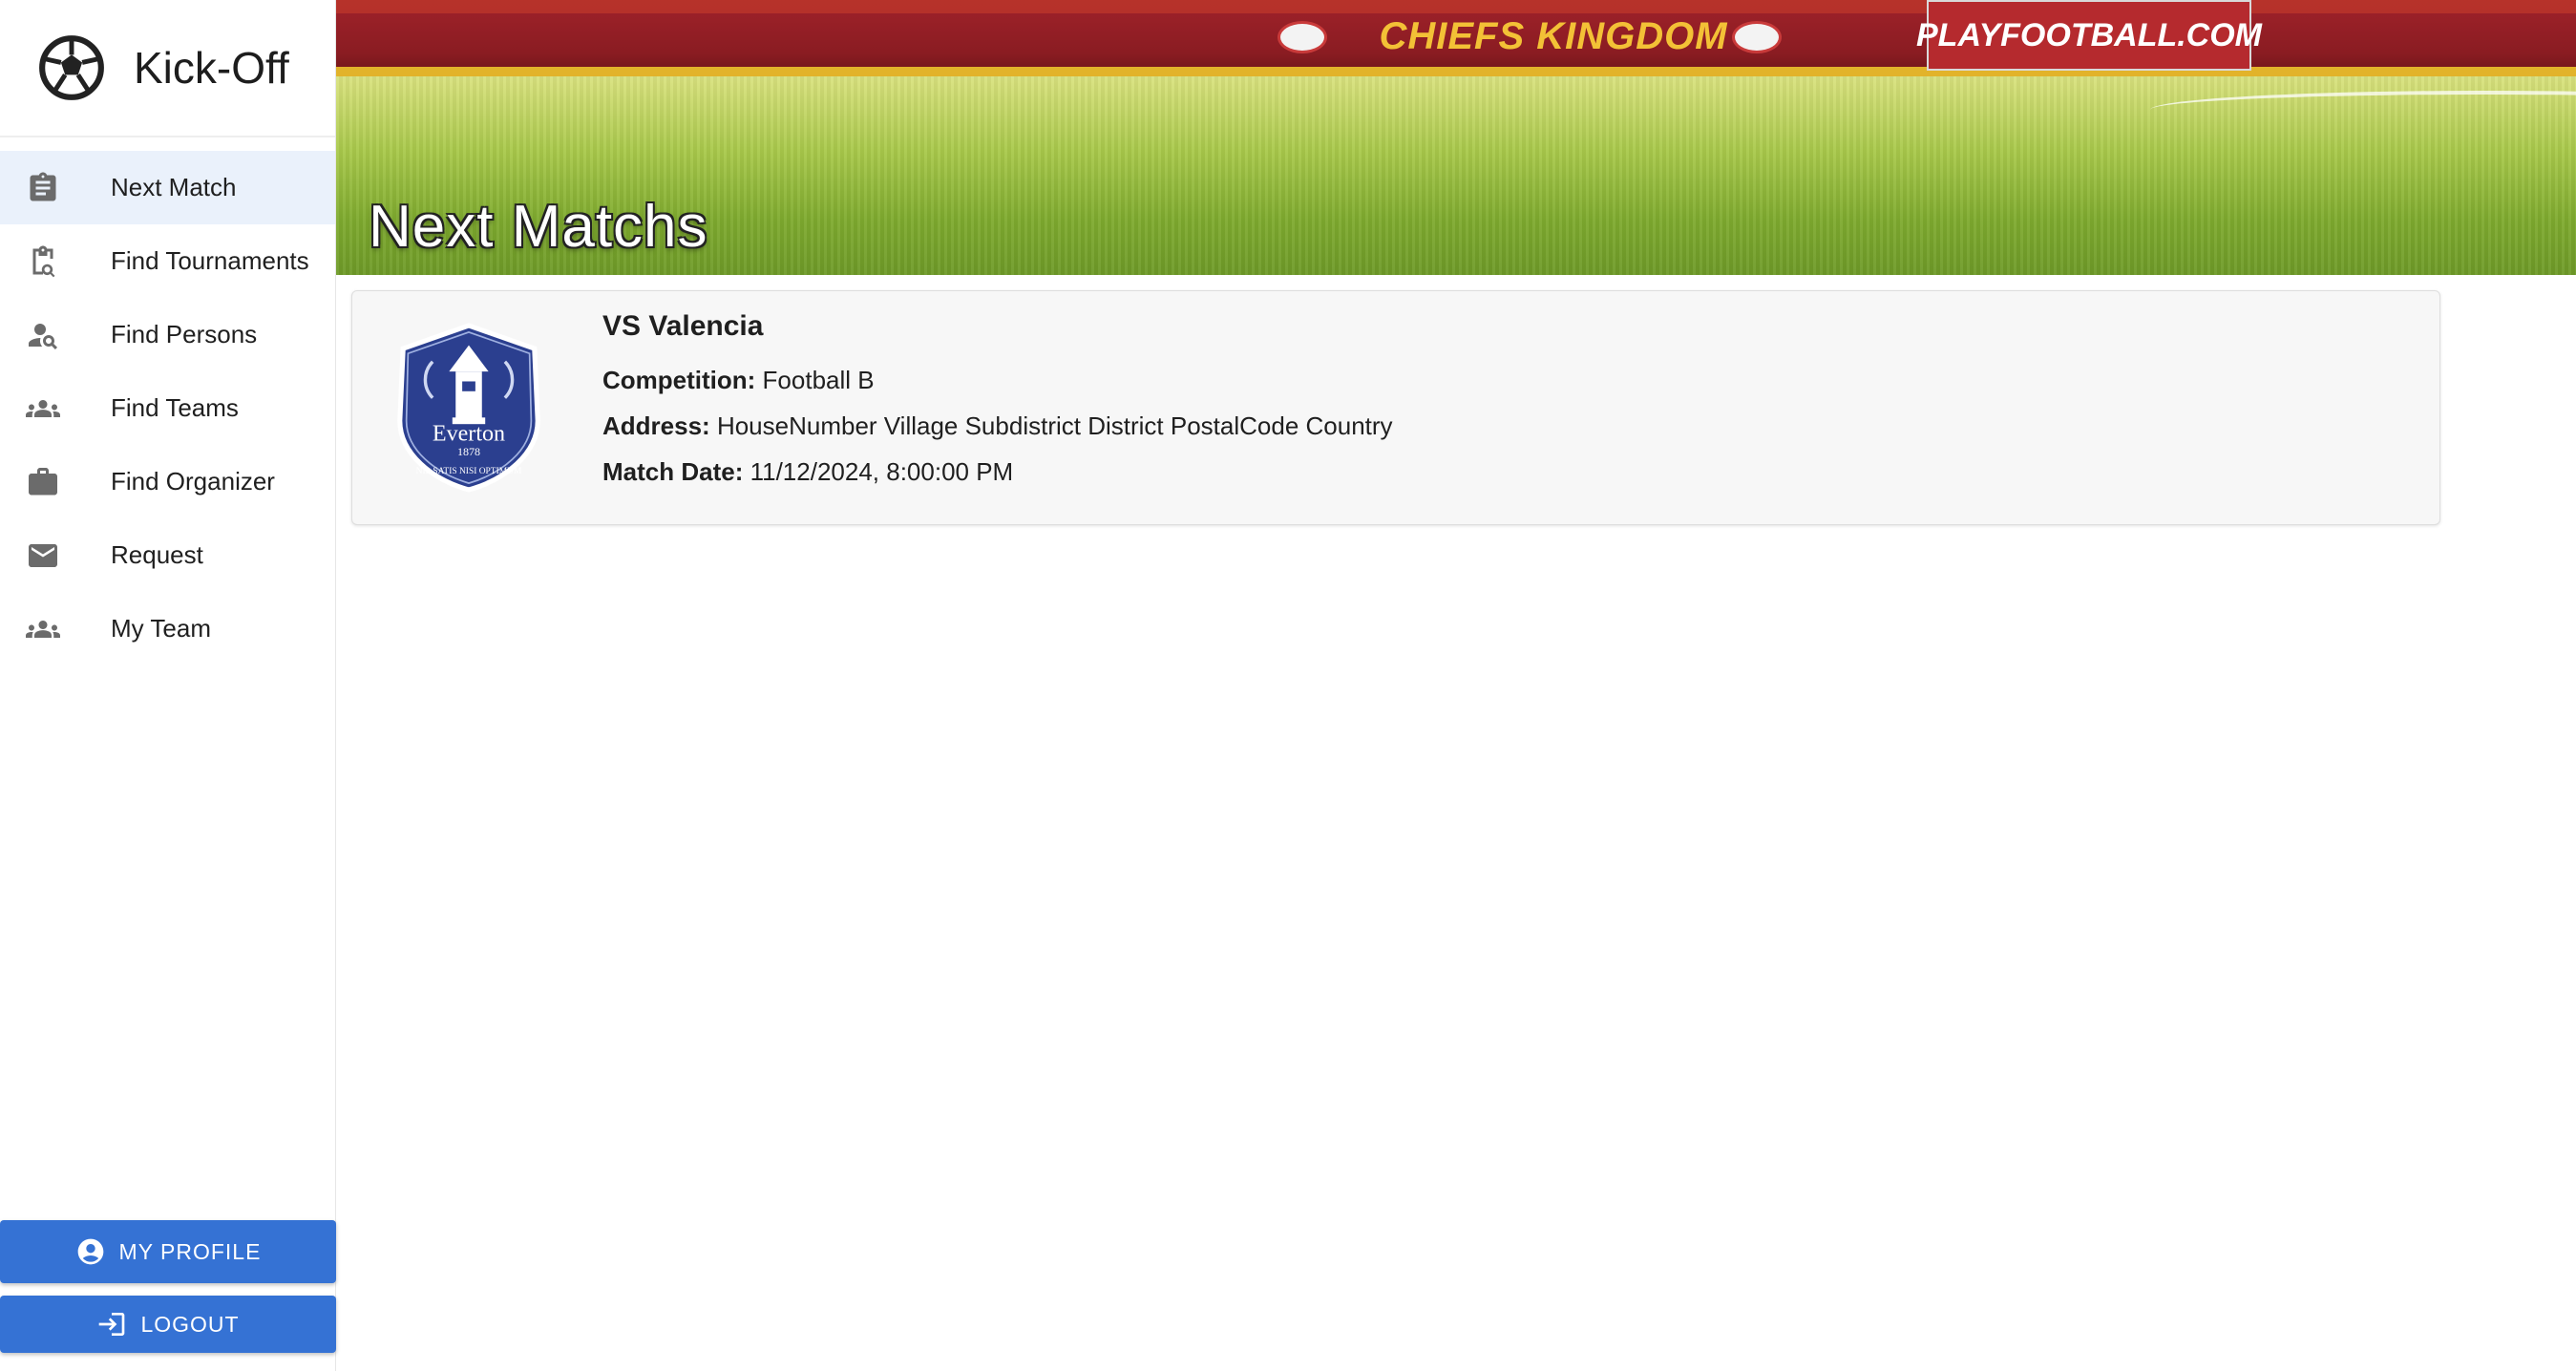 The width and height of the screenshot is (2576, 1371). What do you see at coordinates (175, 408) in the screenshot?
I see `sidebar-item-label: Find Teams` at bounding box center [175, 408].